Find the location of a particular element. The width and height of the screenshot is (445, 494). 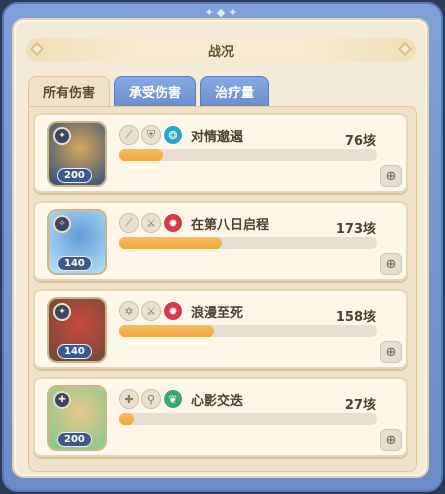

trait-icons: ✡ ⚔ ✸ is located at coordinates (151, 311).